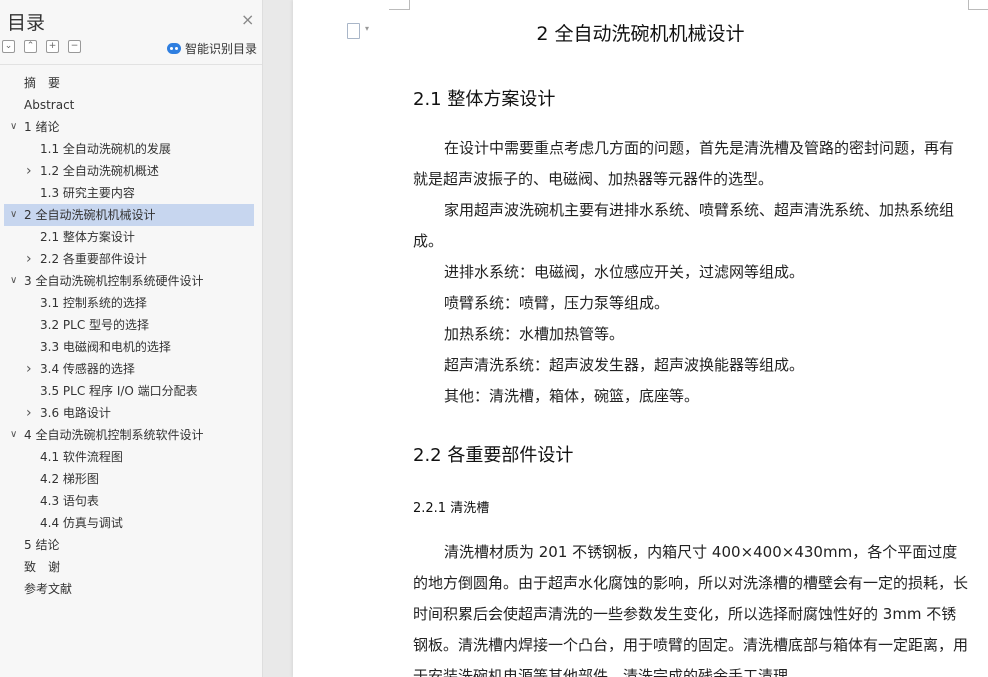  What do you see at coordinates (8, 46) in the screenshot?
I see `collapse-all-icon: ⌄` at bounding box center [8, 46].